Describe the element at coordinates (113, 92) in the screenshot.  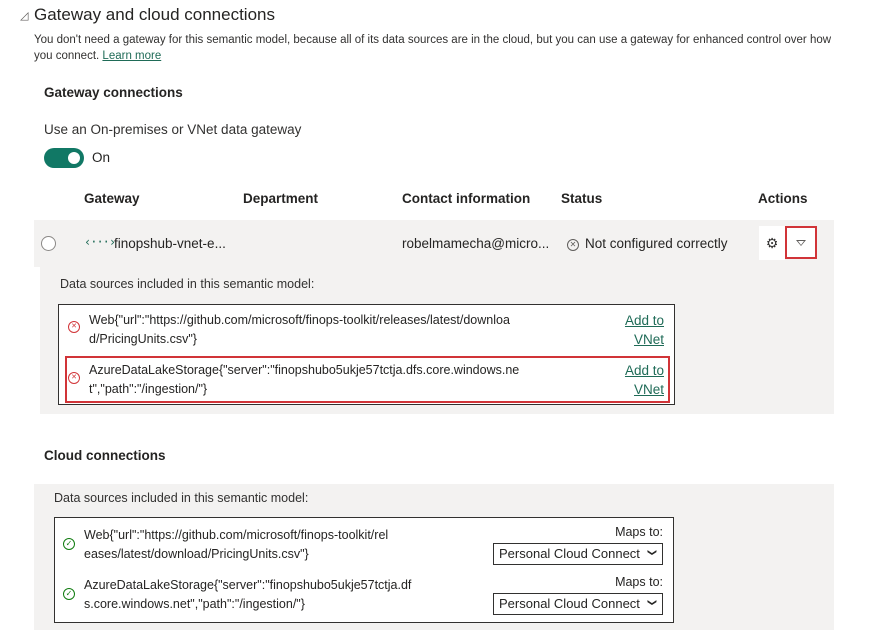
I see `gateway-connections-heading: Gateway connections` at that location.